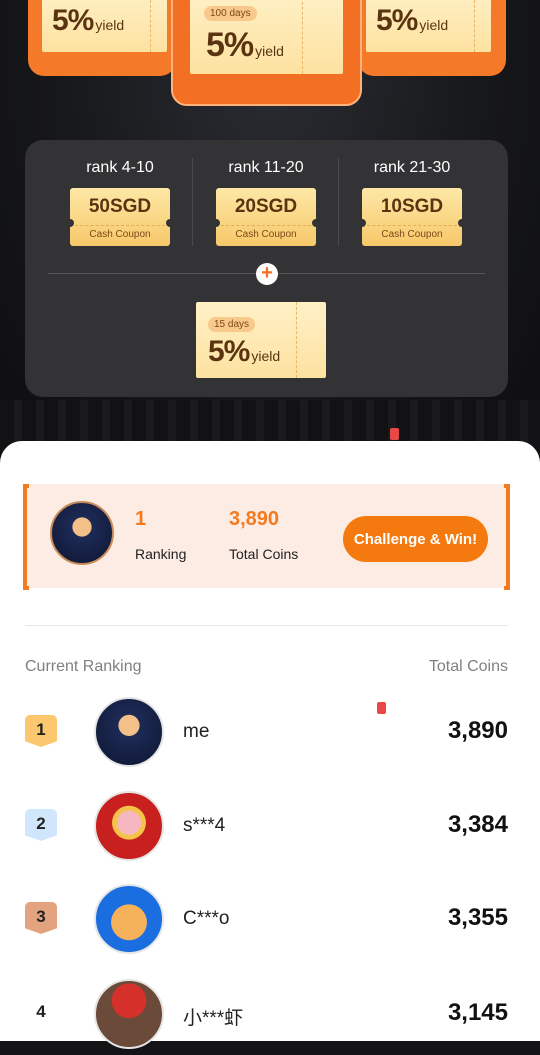 Image resolution: width=540 pixels, height=1055 pixels. Describe the element at coordinates (83, 666) in the screenshot. I see `current-ranking-header: Current Ranking` at that location.